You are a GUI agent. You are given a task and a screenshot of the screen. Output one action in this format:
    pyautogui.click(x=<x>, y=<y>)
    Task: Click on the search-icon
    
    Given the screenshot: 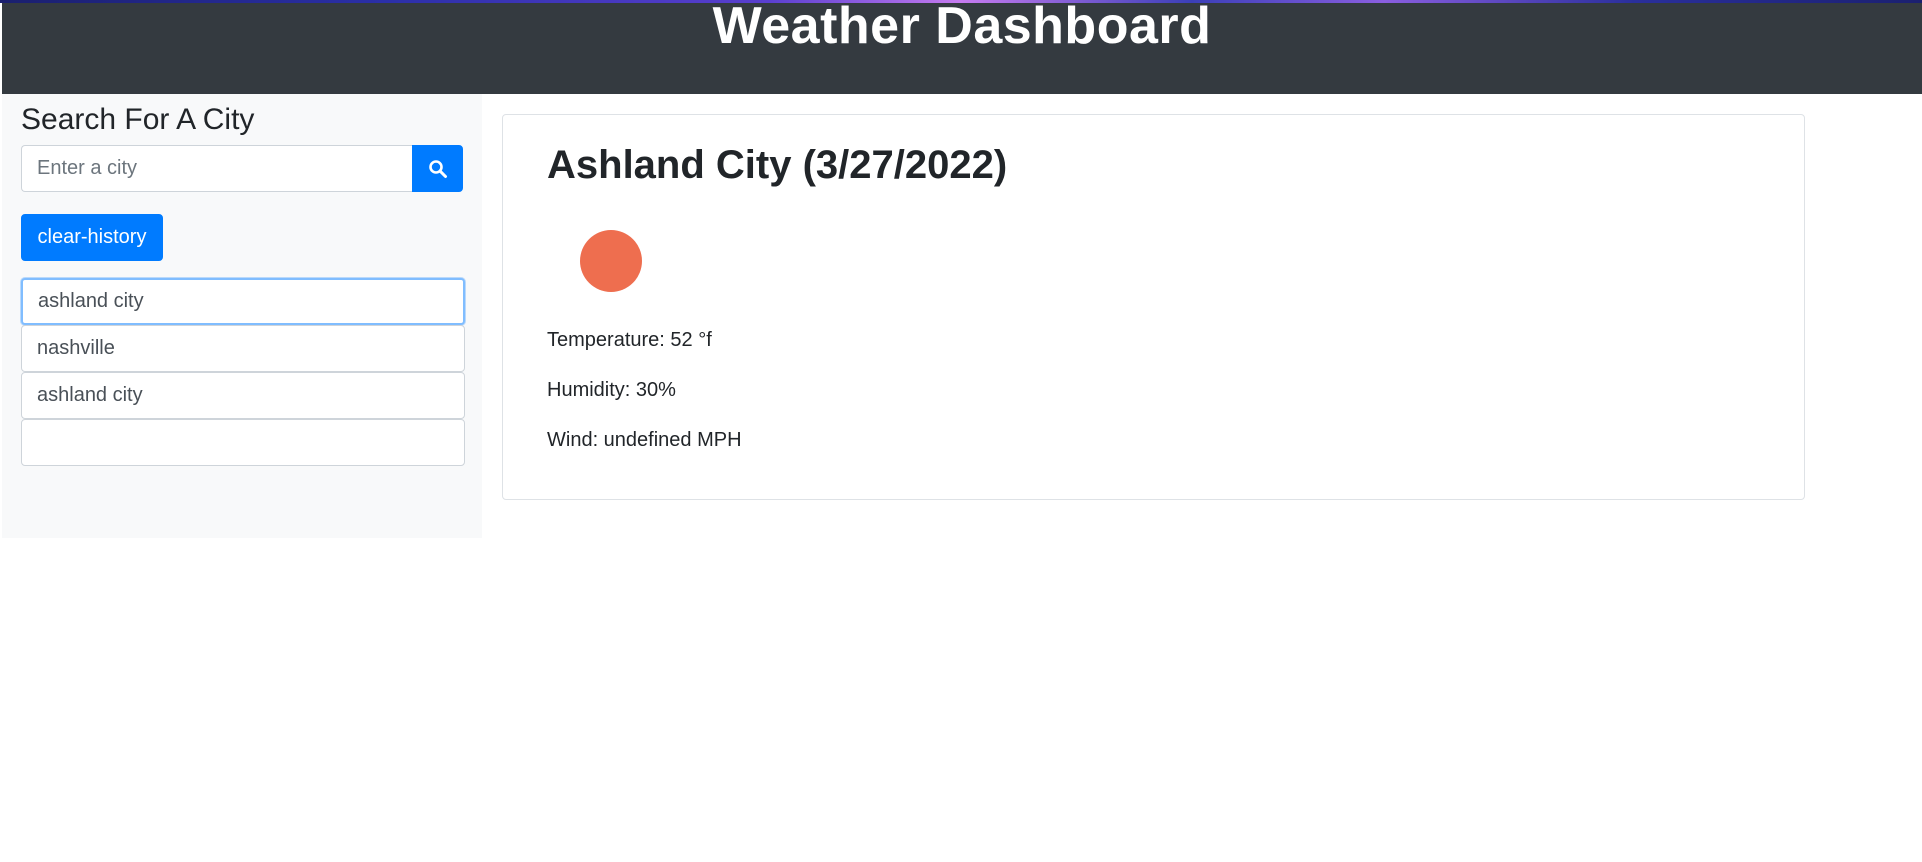 What is the action you would take?
    pyautogui.click(x=438, y=169)
    